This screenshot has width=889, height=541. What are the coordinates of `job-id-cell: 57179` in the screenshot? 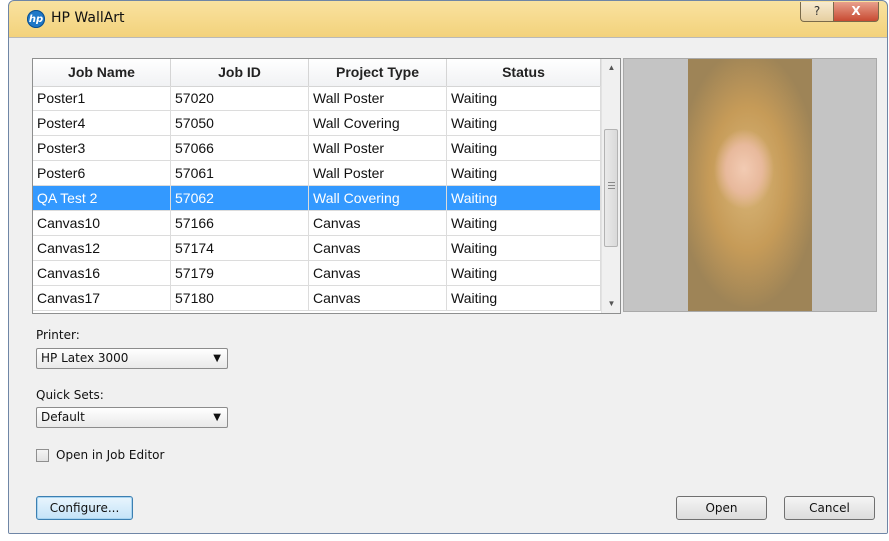 It's located at (240, 273).